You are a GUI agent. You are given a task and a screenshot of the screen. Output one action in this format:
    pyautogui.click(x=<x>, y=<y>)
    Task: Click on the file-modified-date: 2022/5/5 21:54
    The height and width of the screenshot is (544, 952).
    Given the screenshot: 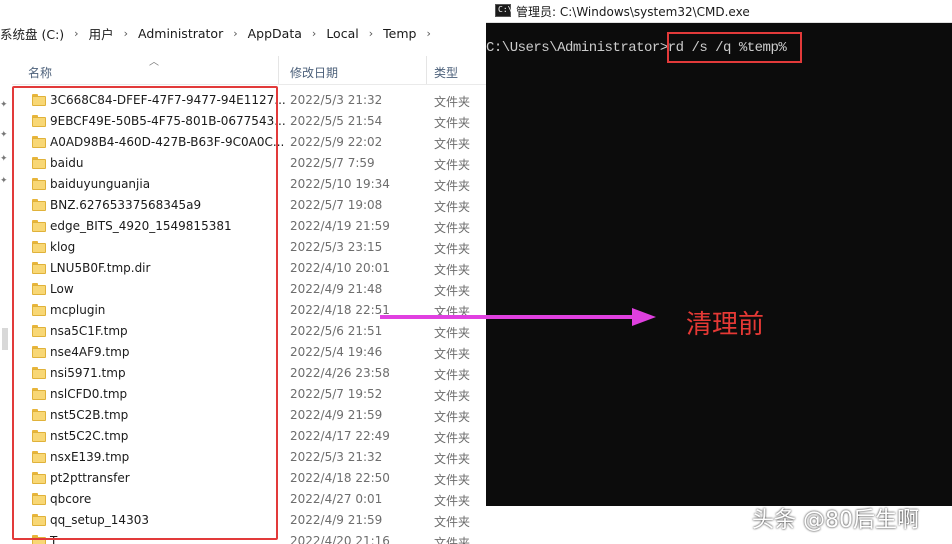 What is the action you would take?
    pyautogui.click(x=336, y=121)
    